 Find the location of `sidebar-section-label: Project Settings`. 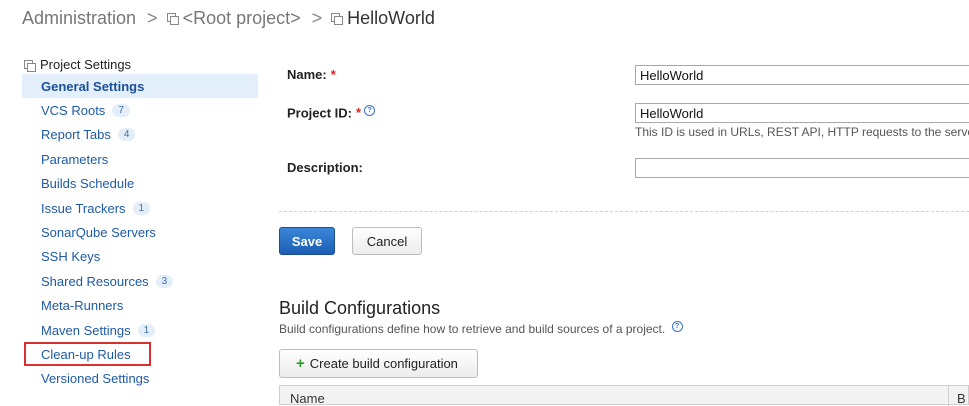

sidebar-section-label: Project Settings is located at coordinates (86, 64).